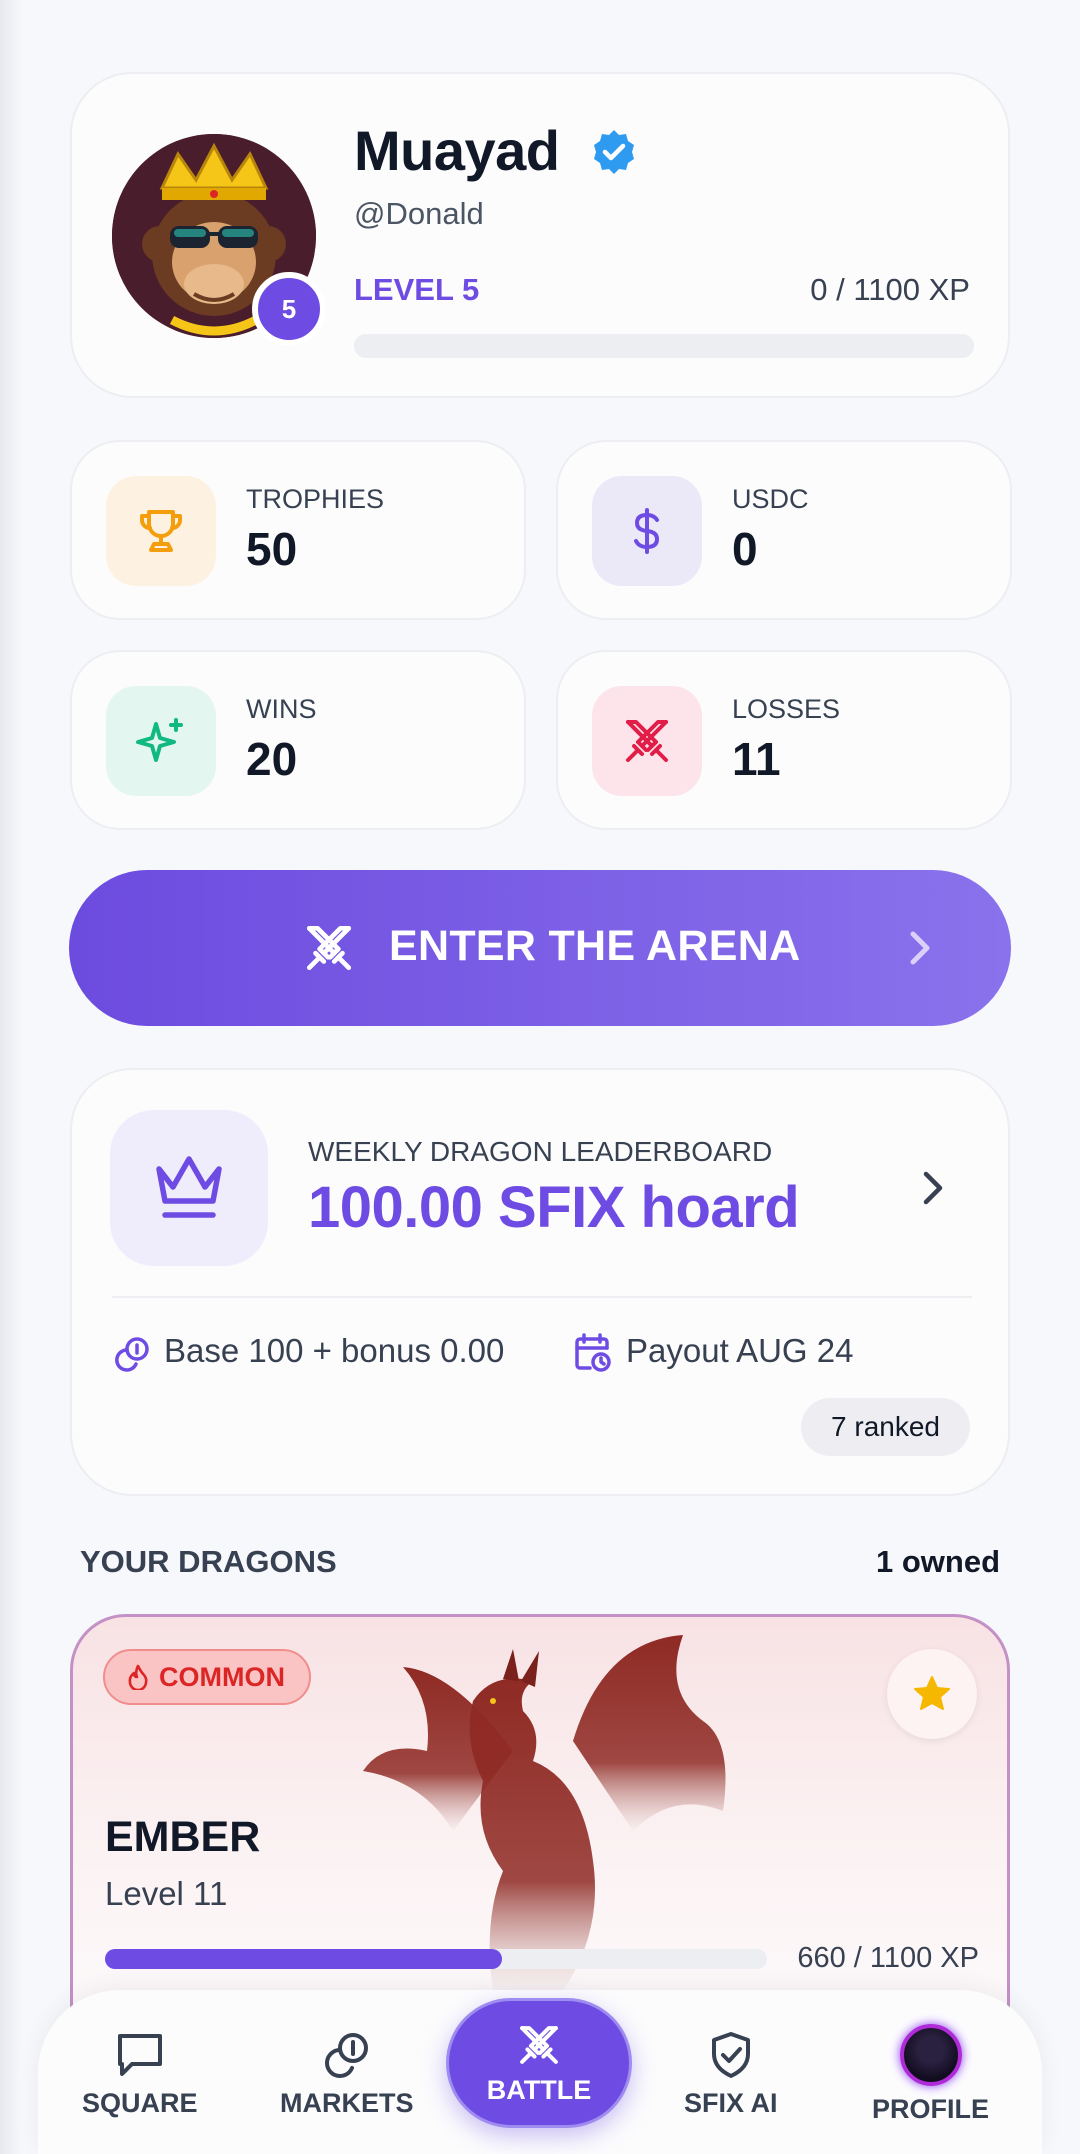 This screenshot has width=1080, height=2154. I want to click on nav-label: MARKETS, so click(347, 2103).